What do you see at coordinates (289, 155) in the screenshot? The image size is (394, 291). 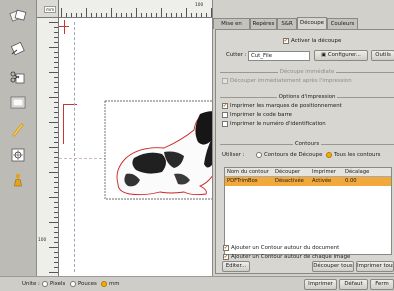 I see `cut-contours-radio: Contours de Découpe` at bounding box center [289, 155].